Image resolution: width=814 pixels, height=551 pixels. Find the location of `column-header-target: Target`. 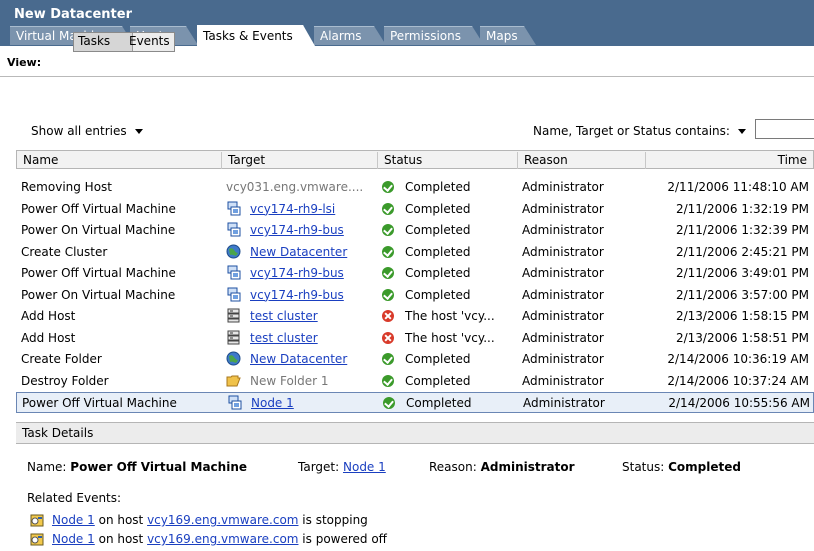

column-header-target: Target is located at coordinates (300, 160).